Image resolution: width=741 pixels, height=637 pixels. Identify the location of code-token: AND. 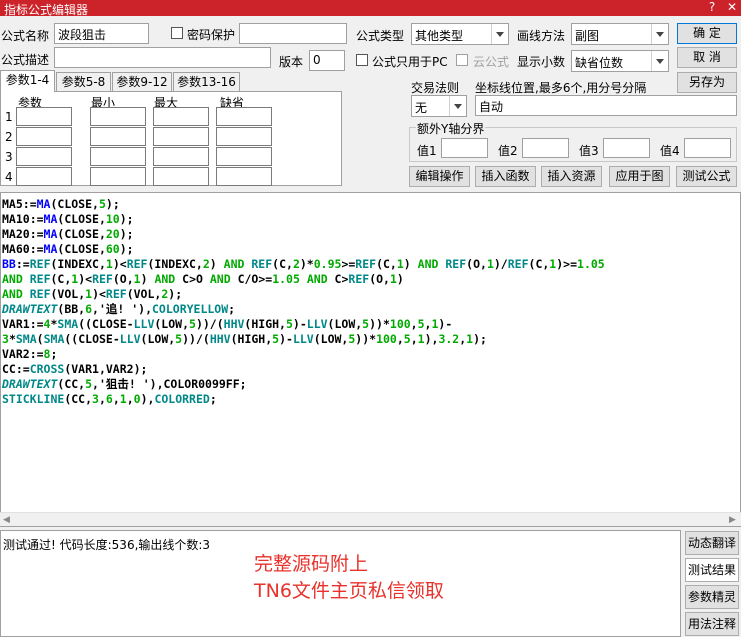
(12, 294).